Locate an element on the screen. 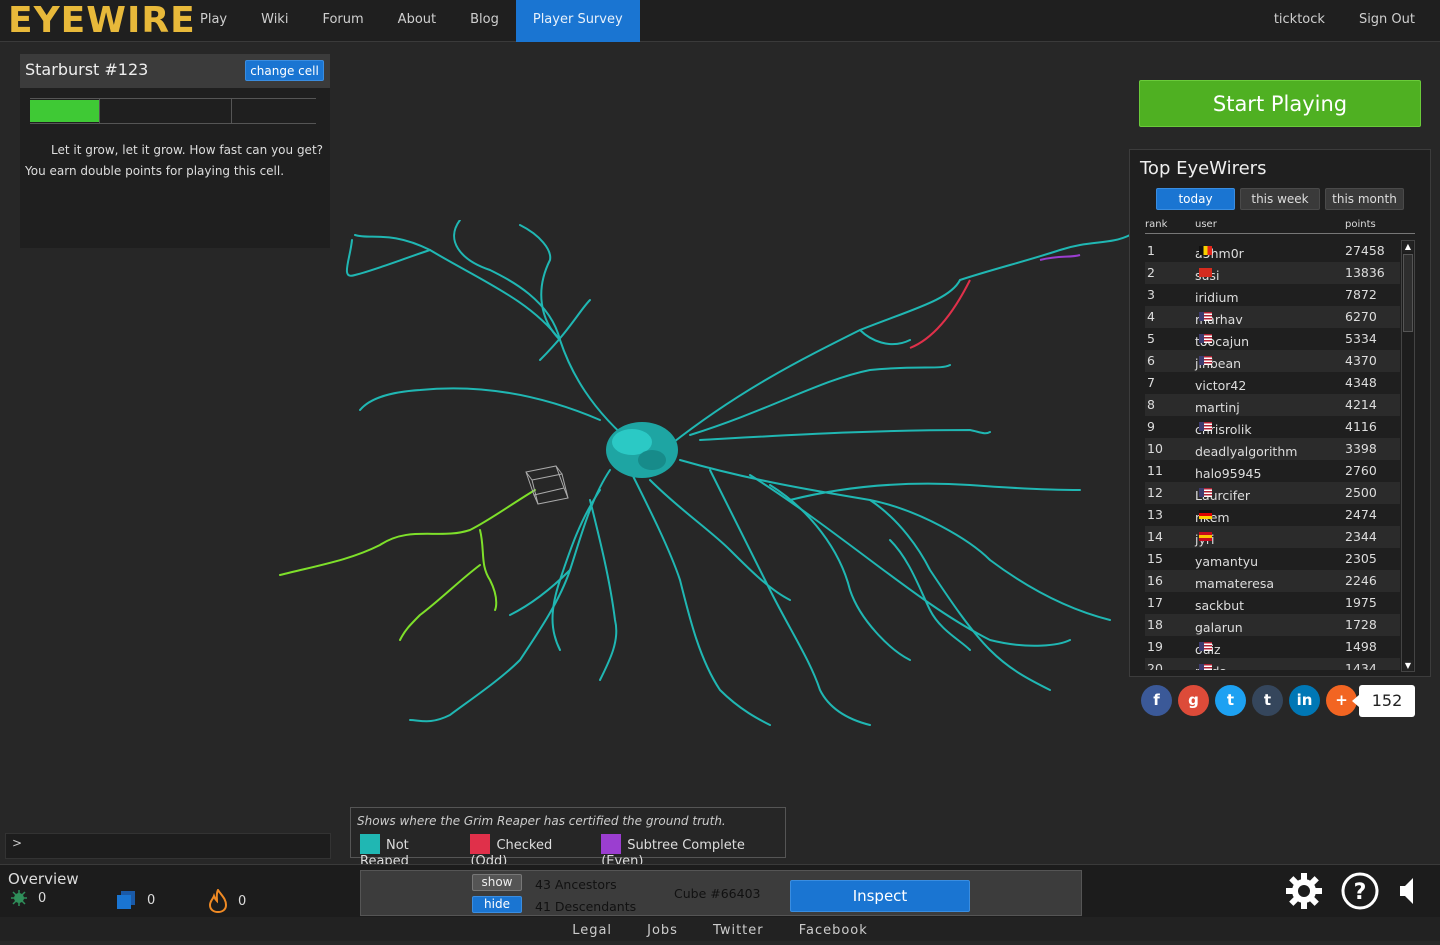 The height and width of the screenshot is (945, 1440). cell-progress-fill is located at coordinates (64, 111).